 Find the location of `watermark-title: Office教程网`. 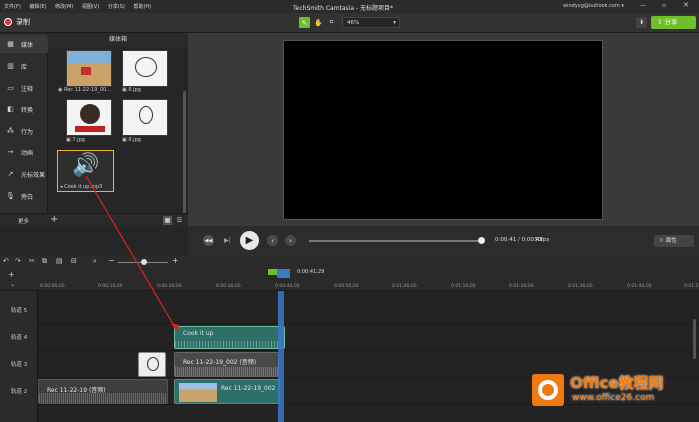

watermark-title: Office教程网 is located at coordinates (617, 383).